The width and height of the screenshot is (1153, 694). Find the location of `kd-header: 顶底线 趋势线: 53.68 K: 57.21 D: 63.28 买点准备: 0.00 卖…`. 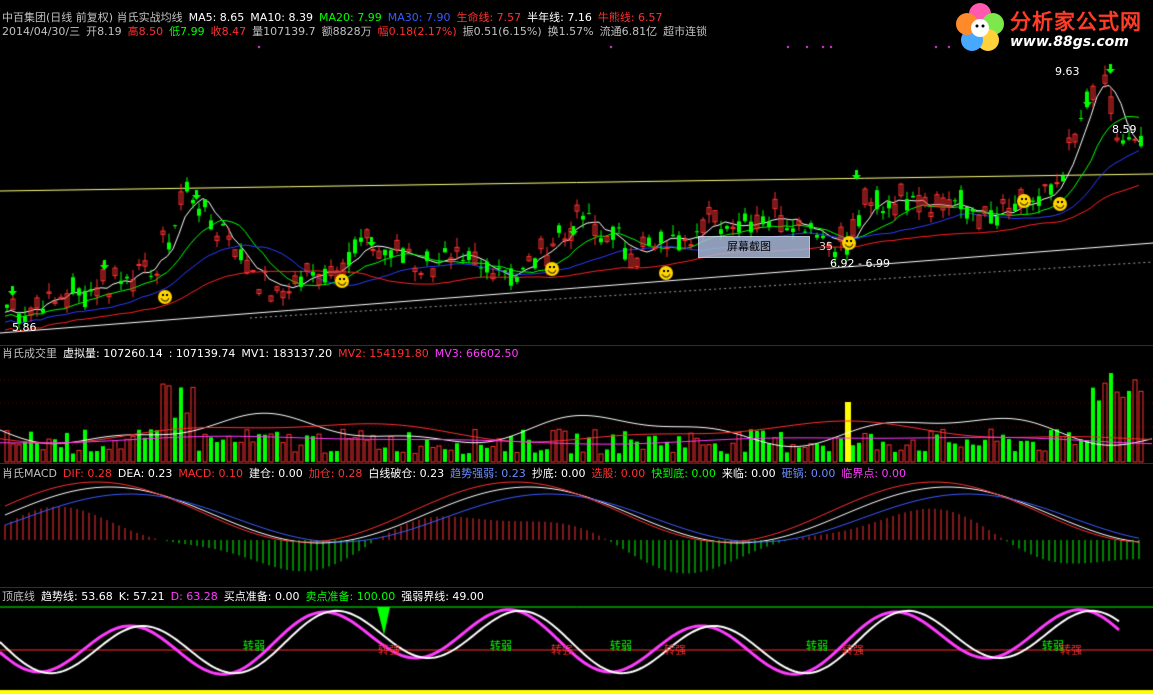

kd-header: 顶底线 趋势线: 53.68 K: 57.21 D: 63.28 买点准备: 0.00 卖… is located at coordinates (246, 597).